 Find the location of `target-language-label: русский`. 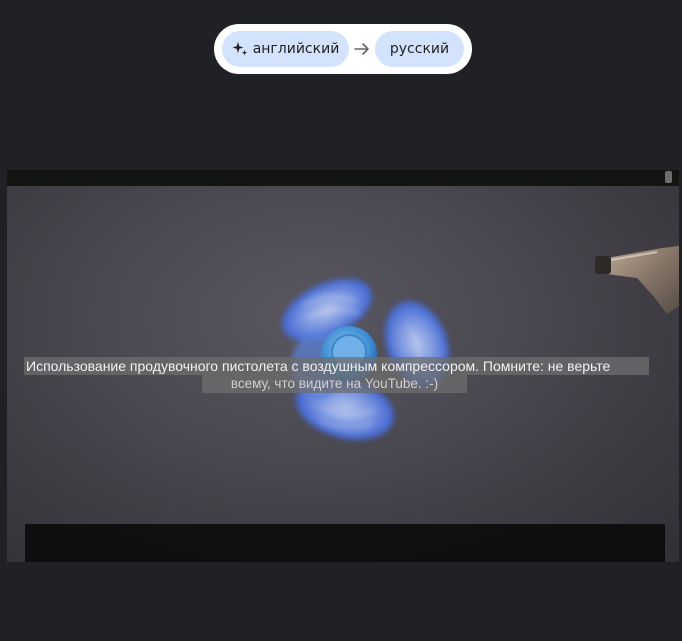

target-language-label: русский is located at coordinates (419, 49).